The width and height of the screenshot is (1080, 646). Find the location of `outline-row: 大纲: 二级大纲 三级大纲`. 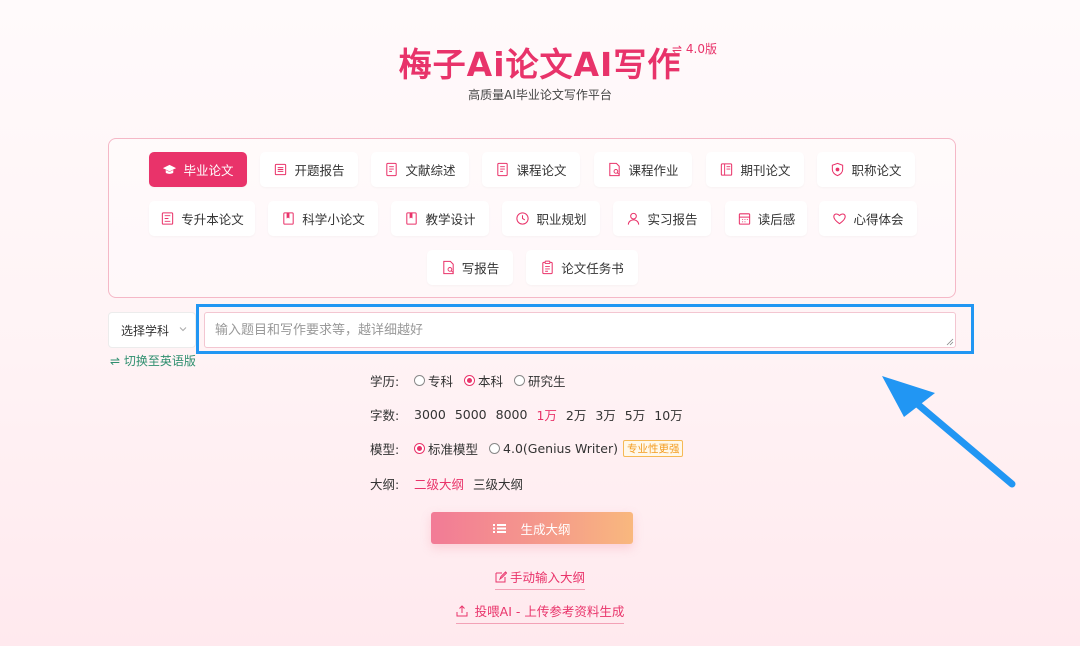

outline-row: 大纲: 二级大纲 三级大纲 is located at coordinates (451, 483).